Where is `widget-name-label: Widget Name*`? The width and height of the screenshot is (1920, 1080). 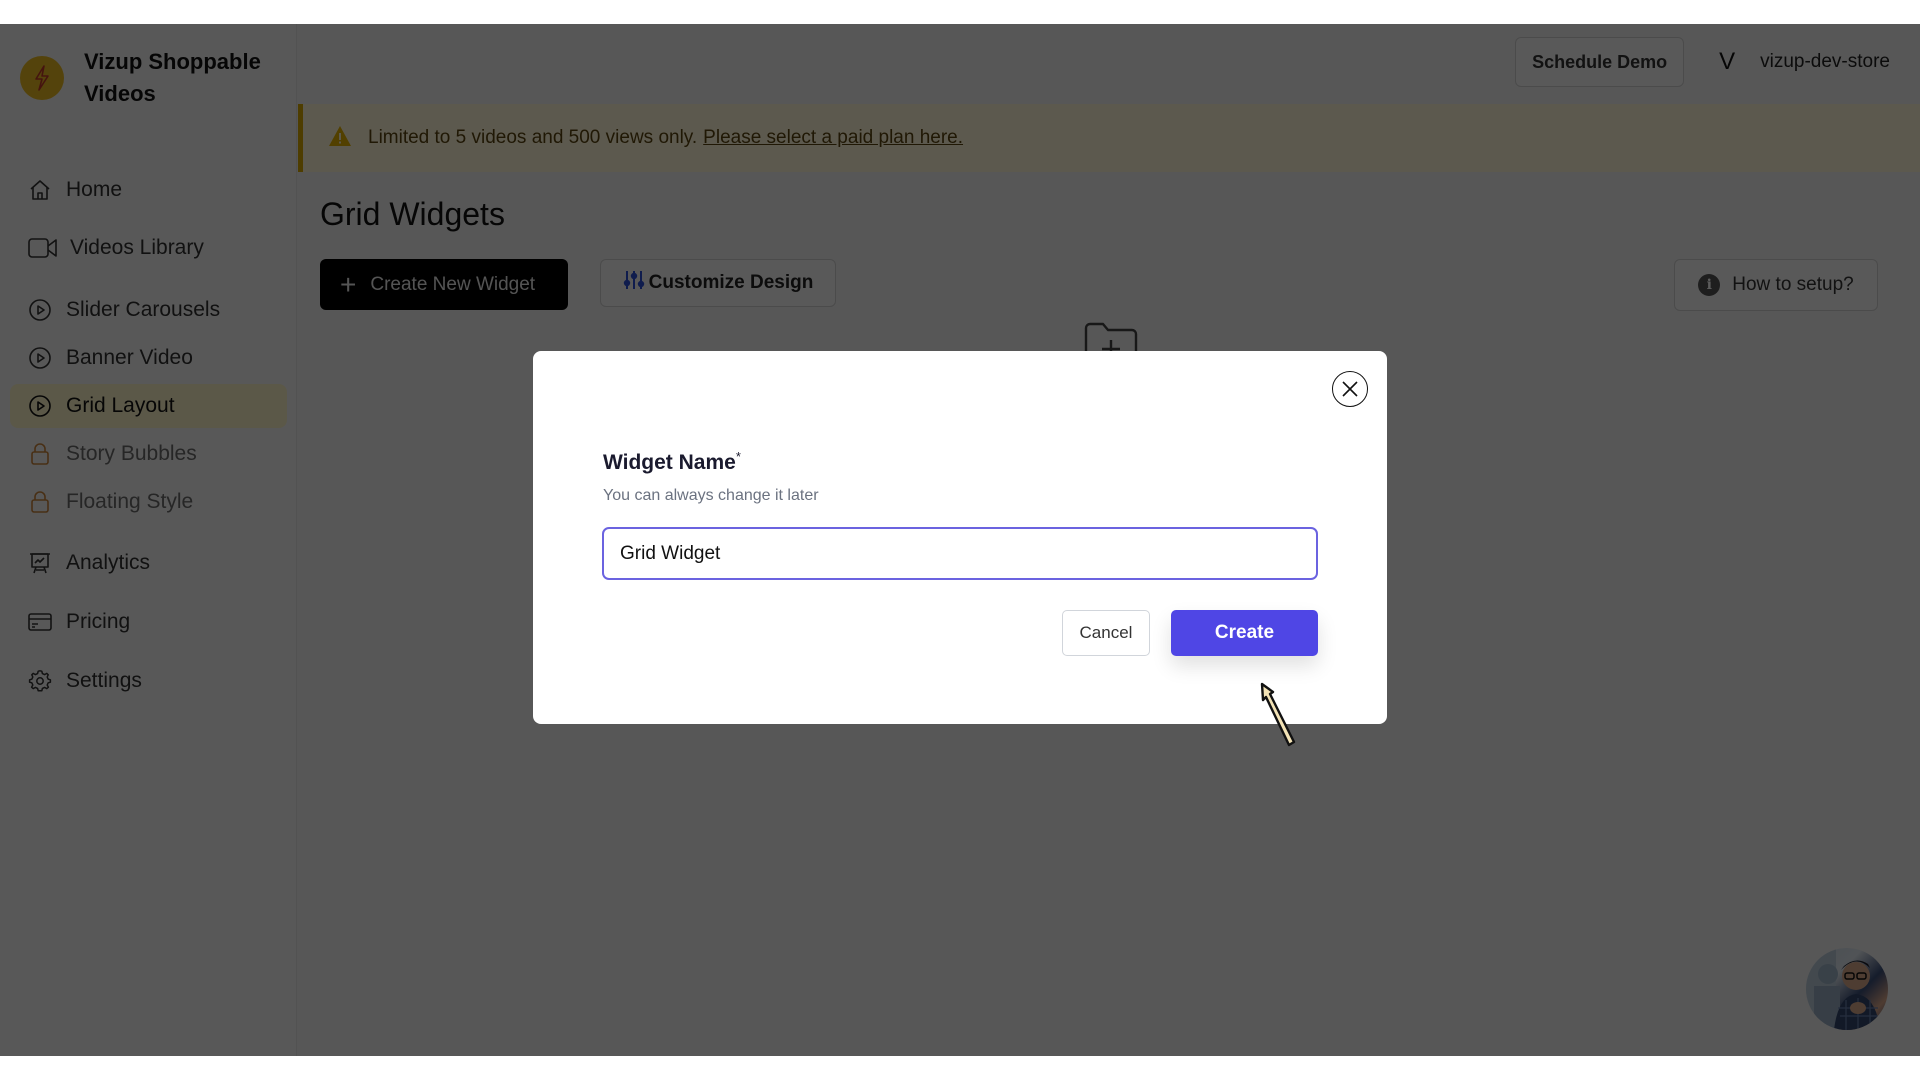
widget-name-label: Widget Name* is located at coordinates (672, 462).